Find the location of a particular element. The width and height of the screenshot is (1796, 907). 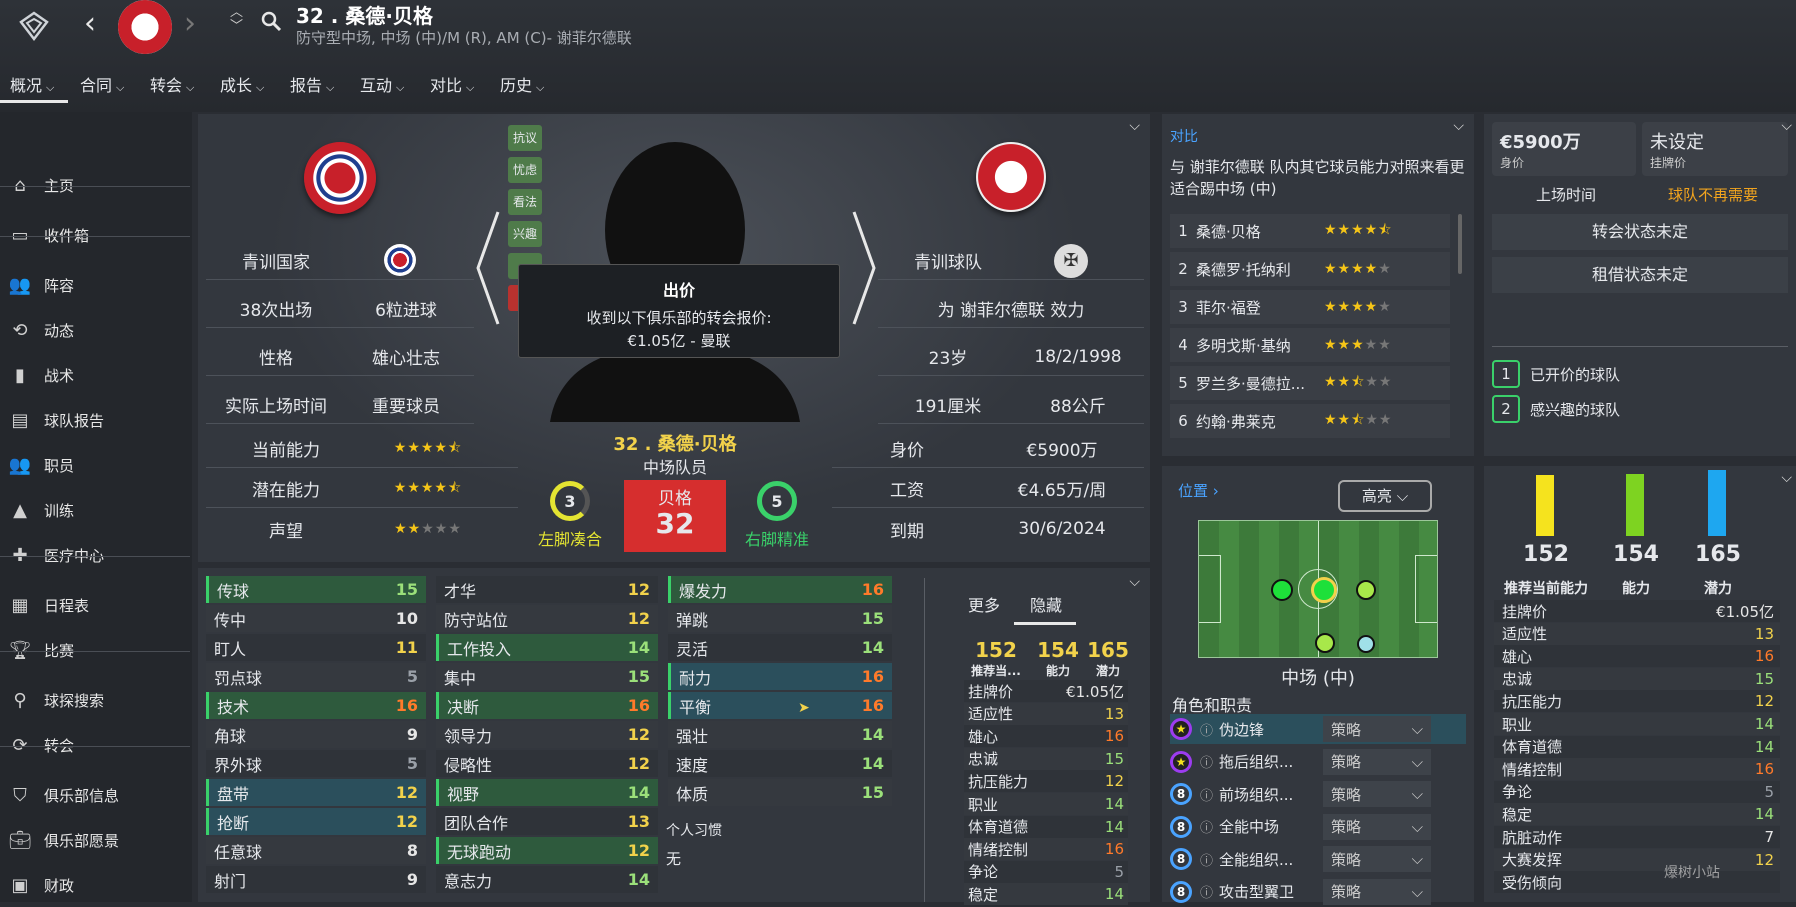

tab-history: 历史 ⌵ is located at coordinates (522, 84).